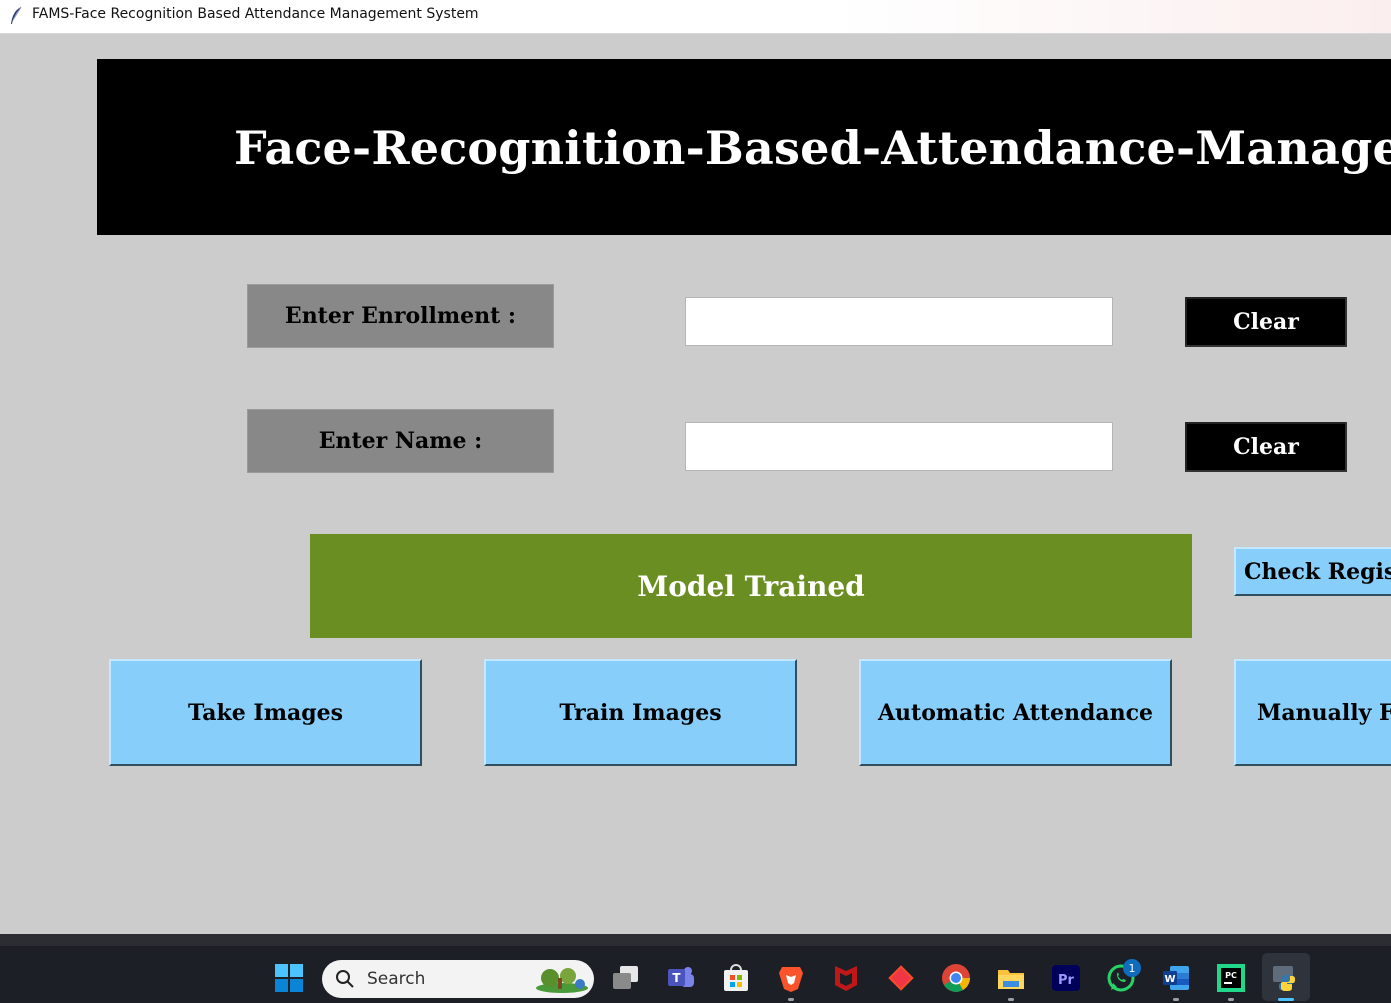  Describe the element at coordinates (1312, 712) in the screenshot. I see `manually-fill-attendance-button: Manually Fill Attendance` at that location.